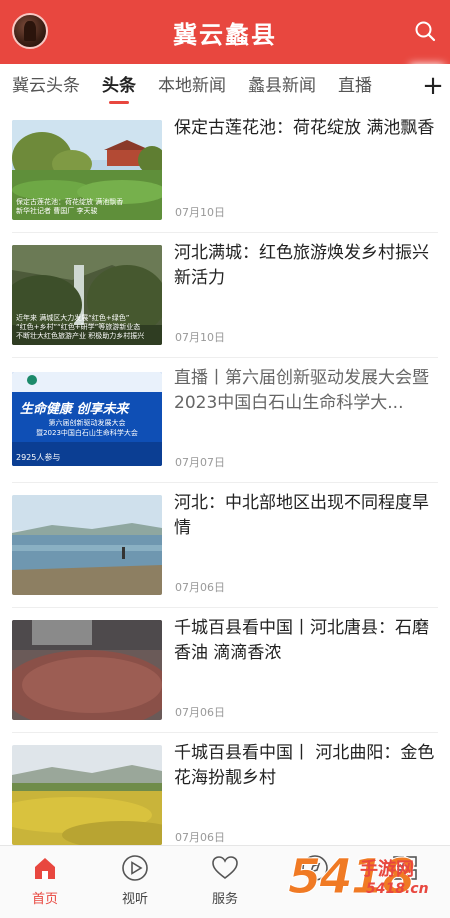  I want to click on list-item: 河北：中北部地区出现不同程度旱情 07月06日, so click(225, 545).